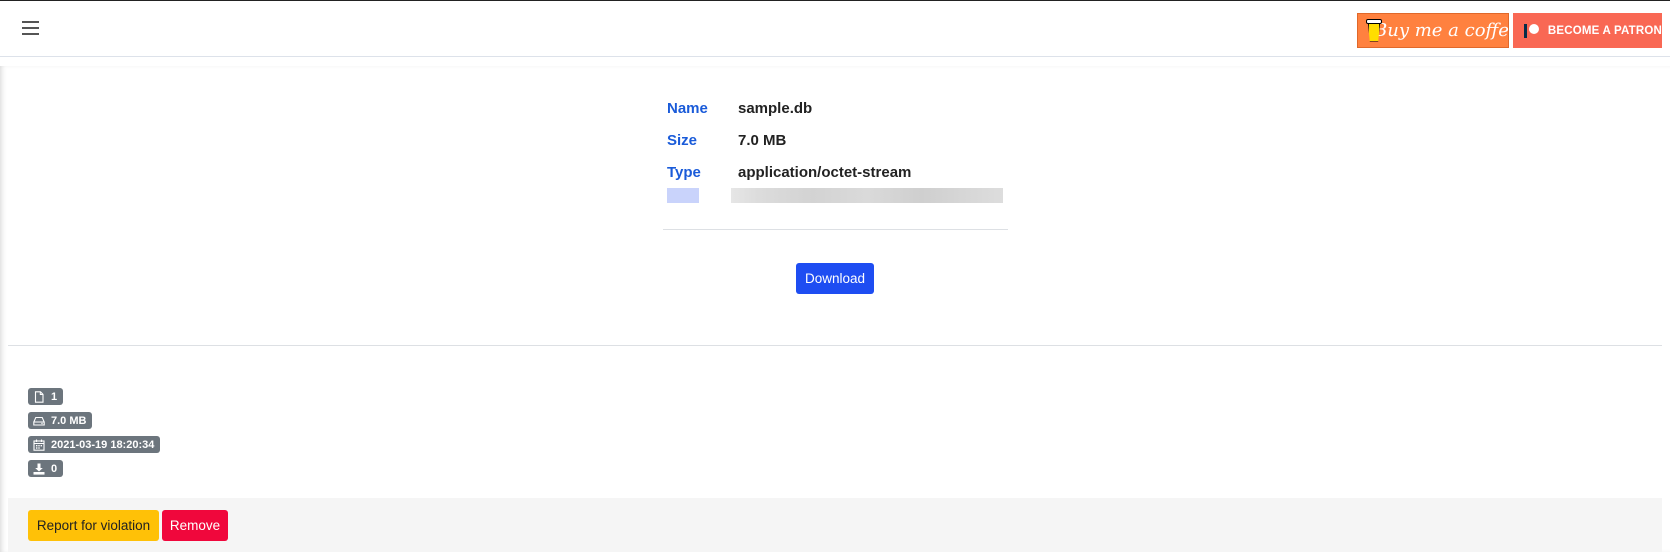 This screenshot has width=1670, height=552. What do you see at coordinates (93, 525) in the screenshot?
I see `report-violation-button: Report for violation` at bounding box center [93, 525].